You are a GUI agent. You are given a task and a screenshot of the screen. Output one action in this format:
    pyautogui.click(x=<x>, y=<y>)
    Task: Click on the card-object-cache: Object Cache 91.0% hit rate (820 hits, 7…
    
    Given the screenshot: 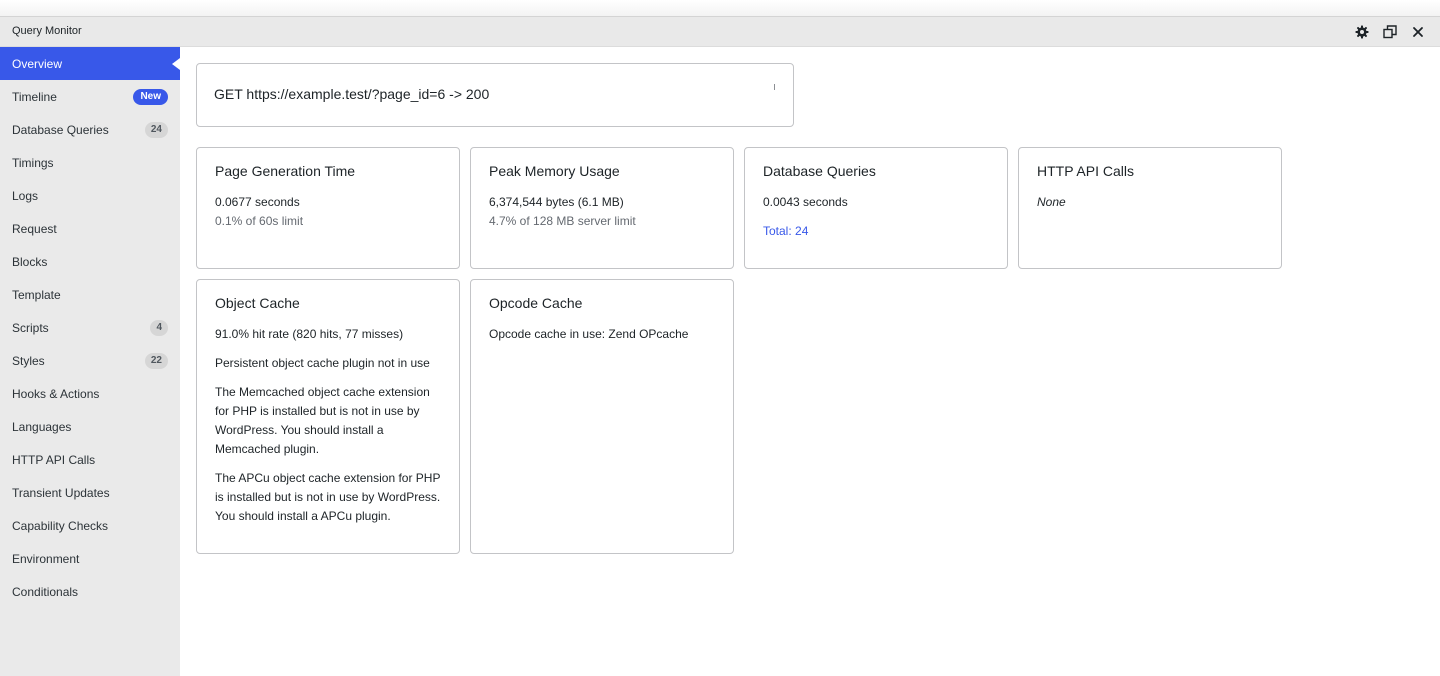 What is the action you would take?
    pyautogui.click(x=328, y=416)
    